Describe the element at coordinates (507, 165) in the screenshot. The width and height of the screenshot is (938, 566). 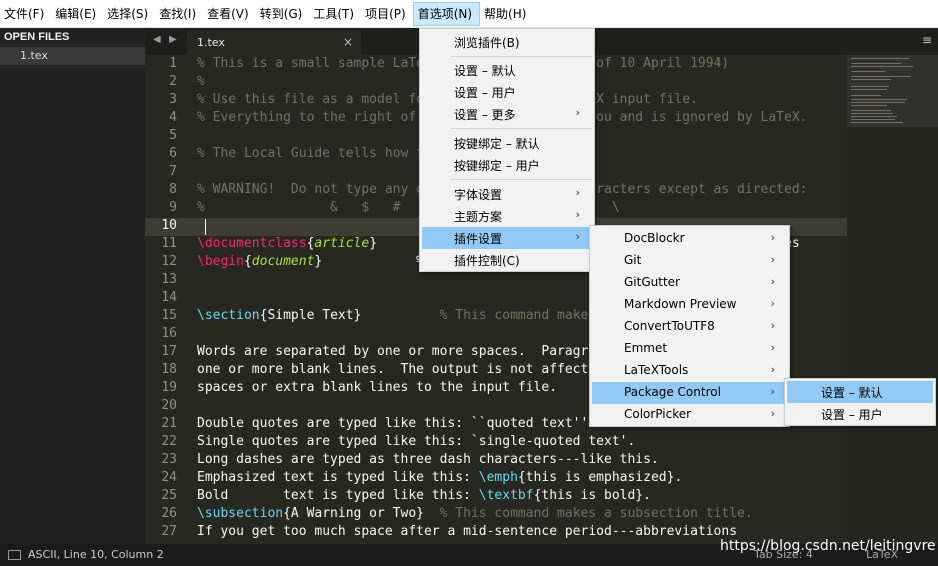
I see `menu-item-keybindings-user: 按键绑定 – 用户` at that location.